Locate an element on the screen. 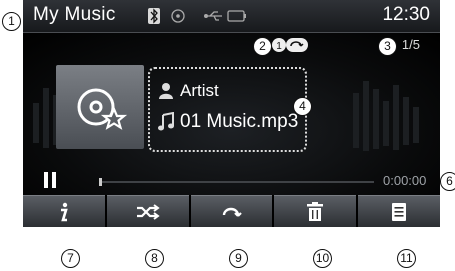 The image size is (455, 271). list-icon is located at coordinates (399, 212).